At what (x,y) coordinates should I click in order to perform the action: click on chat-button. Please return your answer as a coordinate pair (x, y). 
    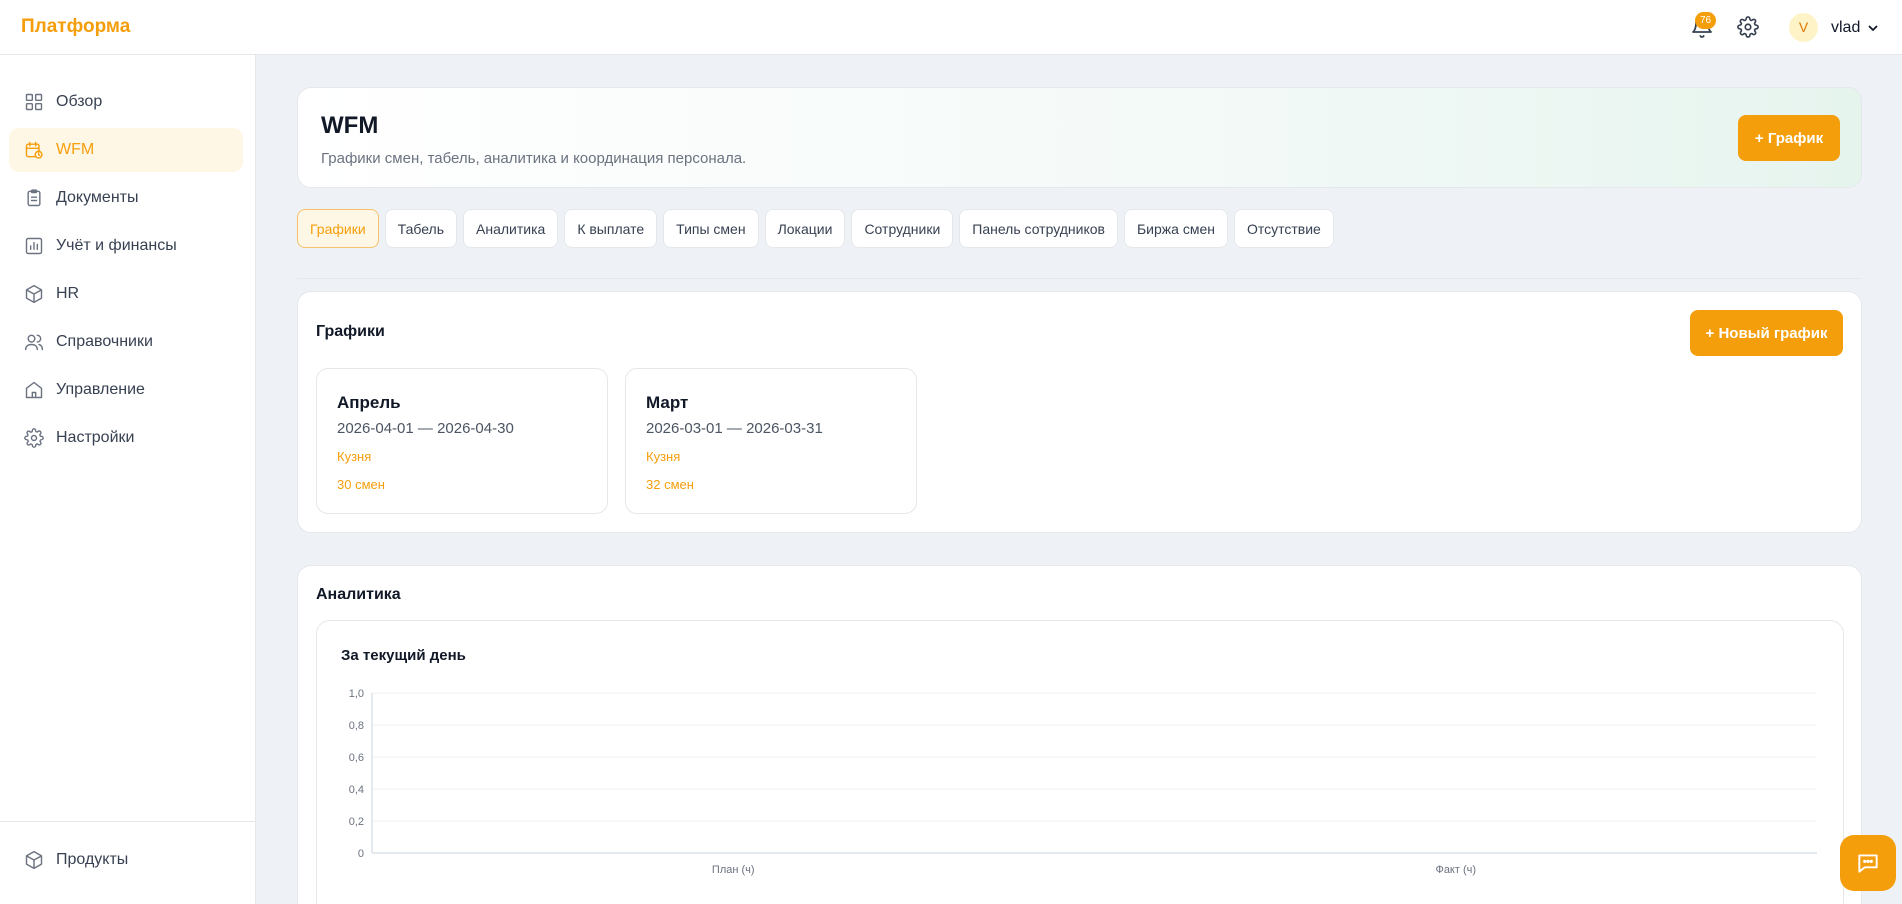
    Looking at the image, I should click on (1868, 863).